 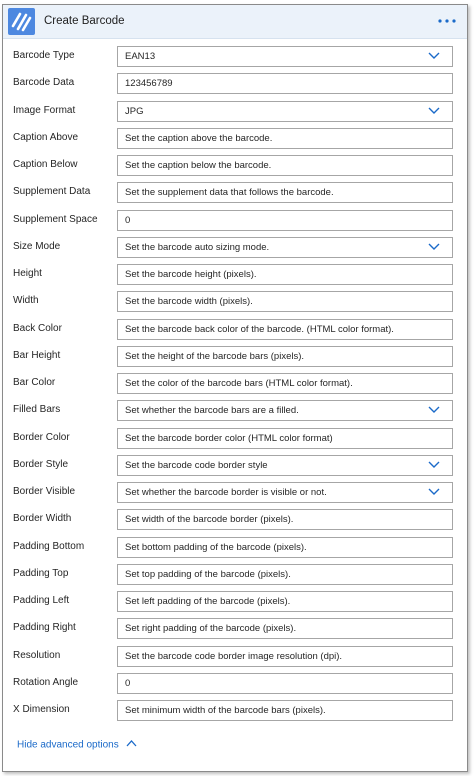 I want to click on field-label: Padding Right, so click(x=44, y=628).